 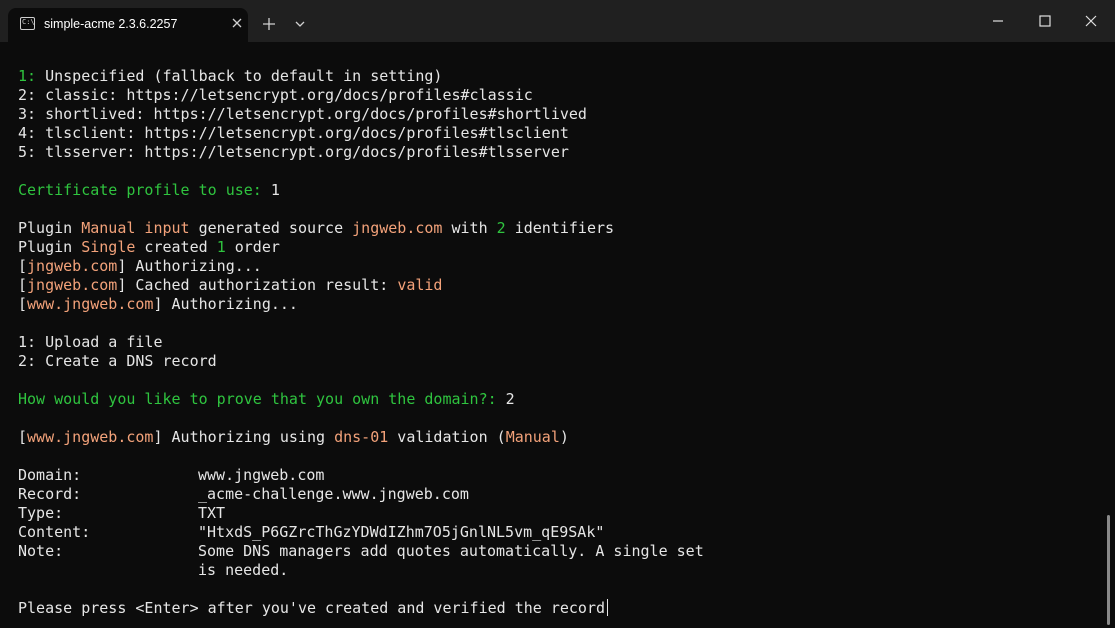 I want to click on record-value: is needed., so click(x=243, y=570).